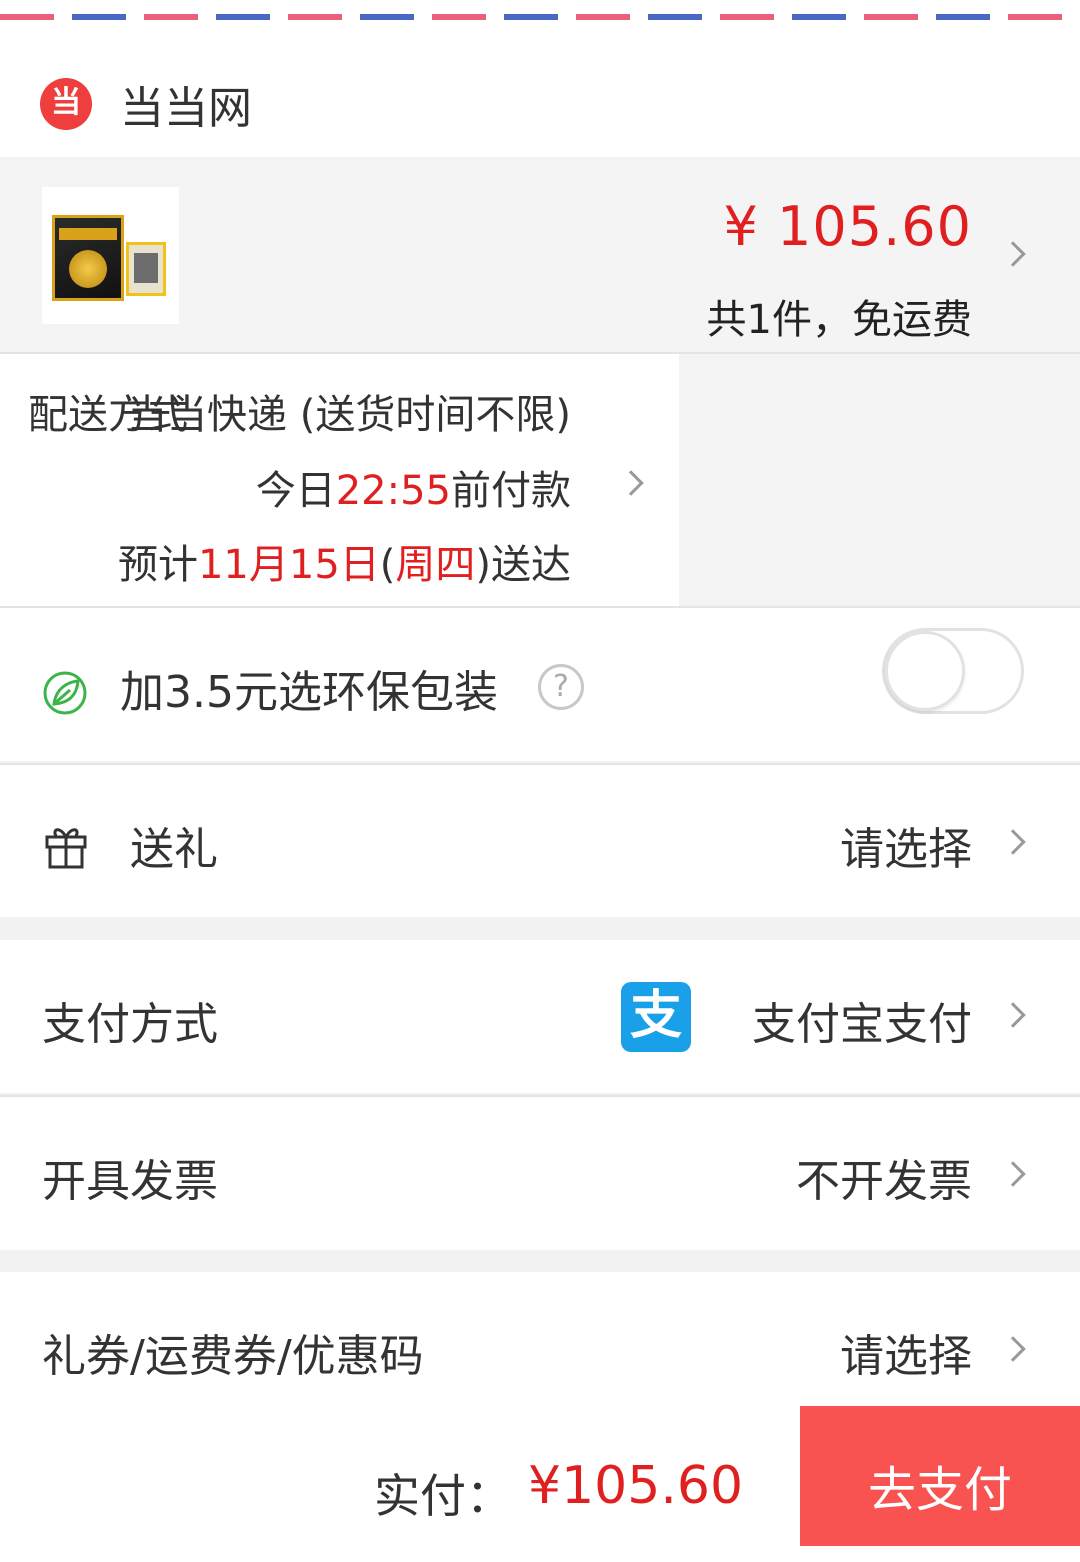 The image size is (1080, 1562). I want to click on alipay-icon: 支, so click(656, 1017).